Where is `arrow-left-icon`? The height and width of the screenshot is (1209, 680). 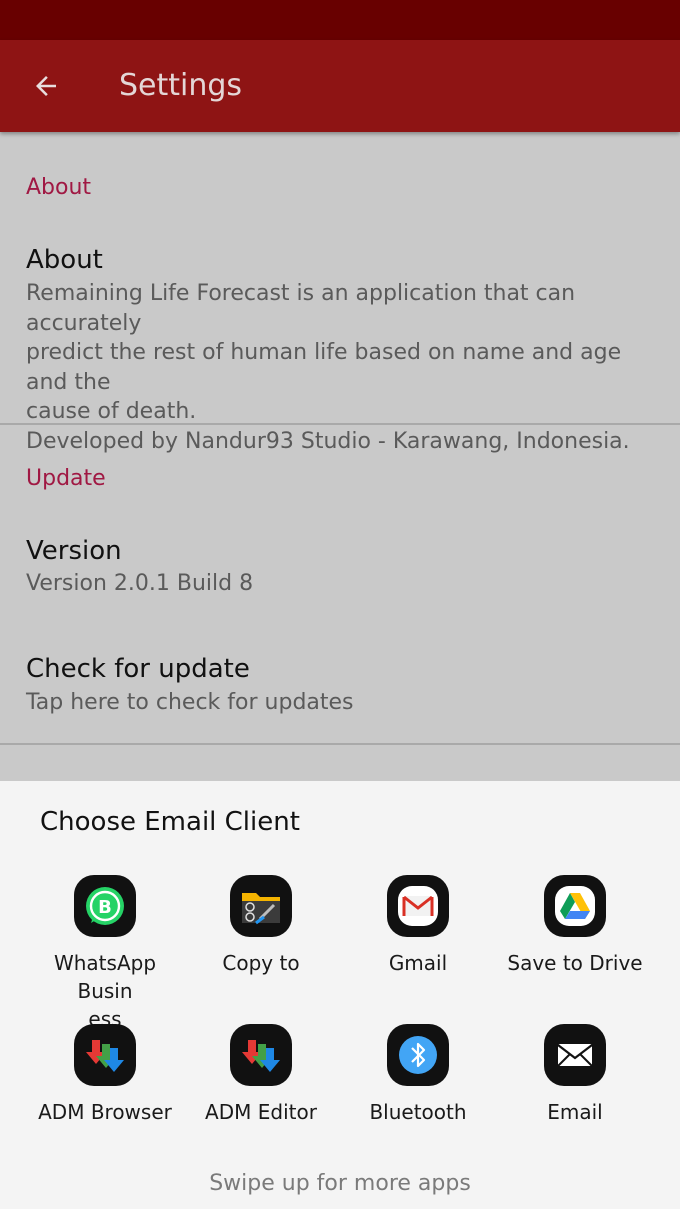 arrow-left-icon is located at coordinates (46, 86).